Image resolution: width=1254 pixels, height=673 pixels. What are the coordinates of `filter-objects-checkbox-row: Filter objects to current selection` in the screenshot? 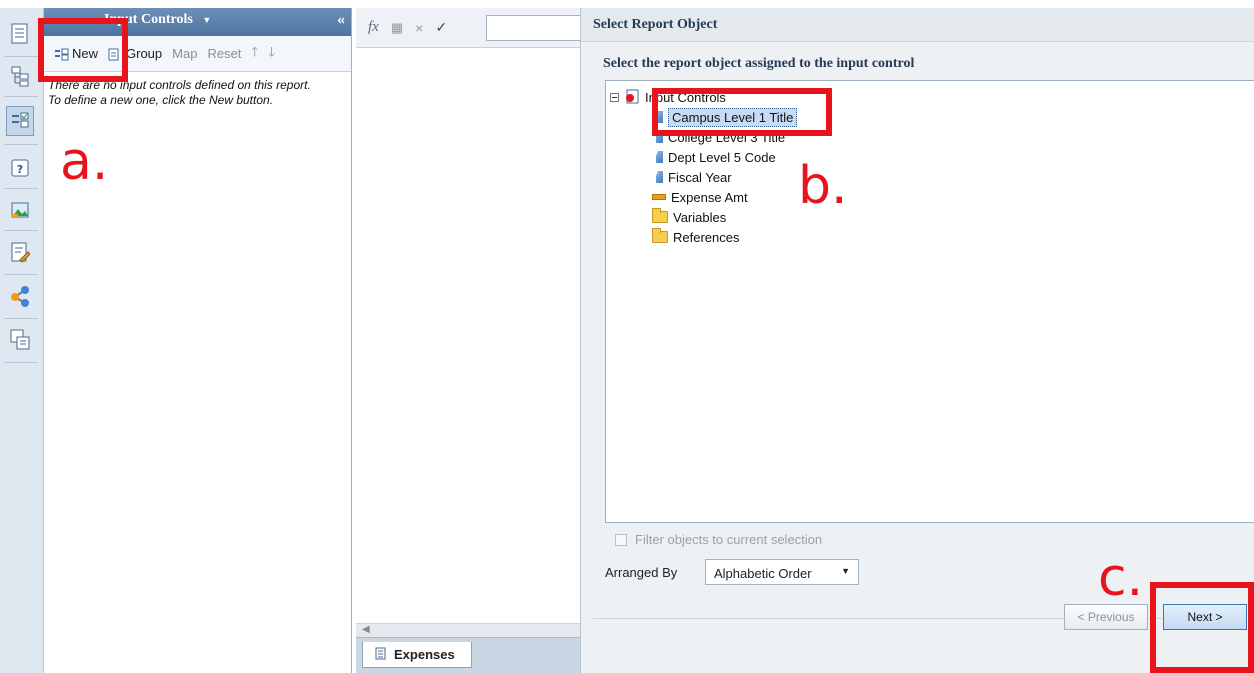 It's located at (718, 539).